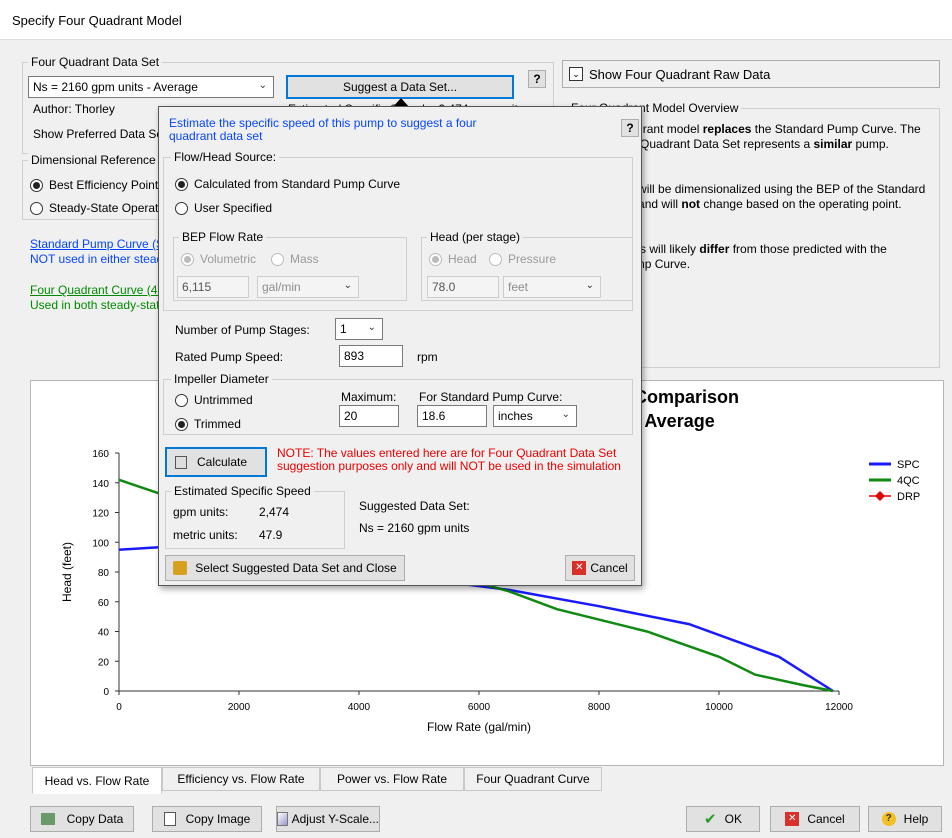 The height and width of the screenshot is (838, 952). What do you see at coordinates (233, 208) in the screenshot?
I see `user-specified-radio-label: User Specified` at bounding box center [233, 208].